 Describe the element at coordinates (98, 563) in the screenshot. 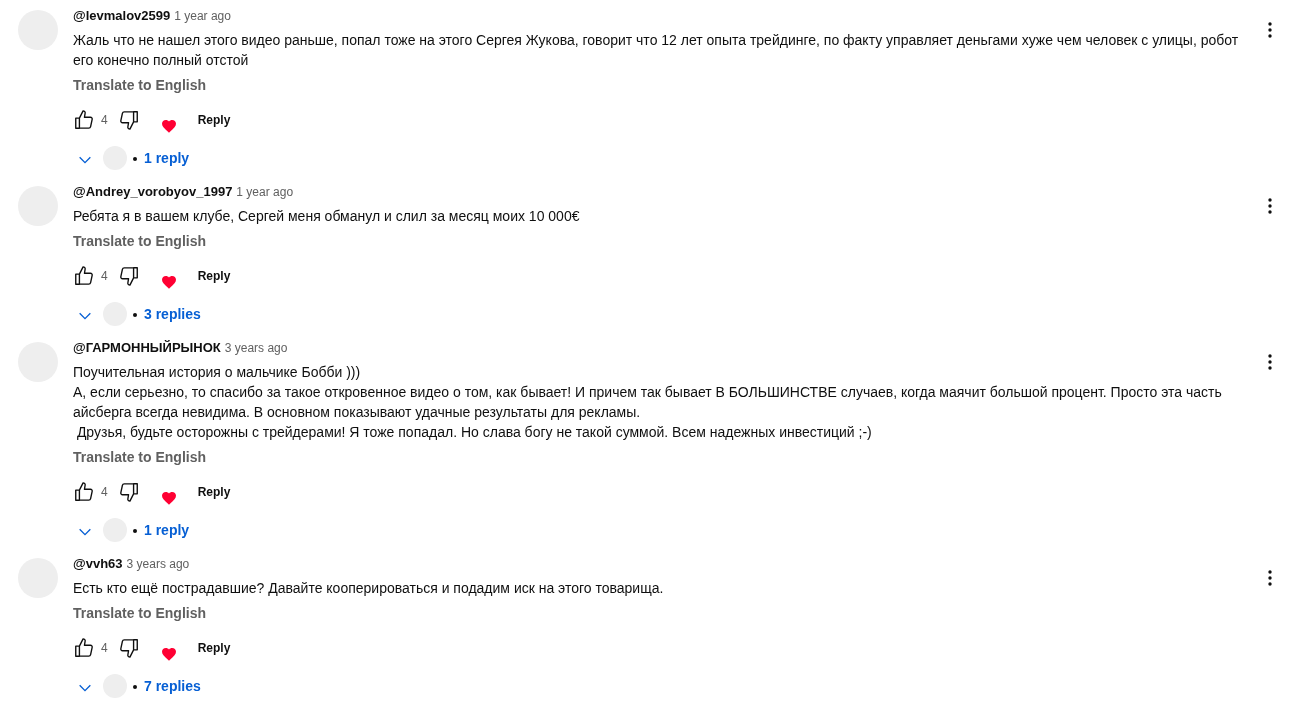

I see `comment-author: @vvh63` at that location.